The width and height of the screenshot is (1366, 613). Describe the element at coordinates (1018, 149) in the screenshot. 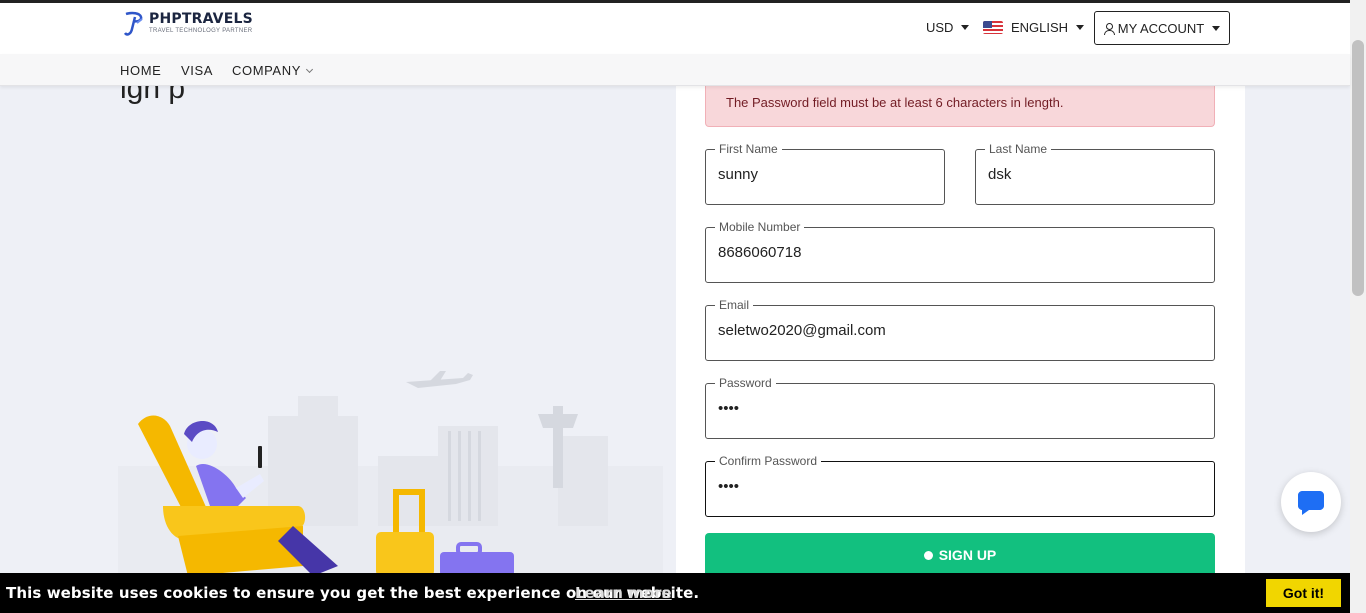

I see `last-name-label: Last Name` at that location.